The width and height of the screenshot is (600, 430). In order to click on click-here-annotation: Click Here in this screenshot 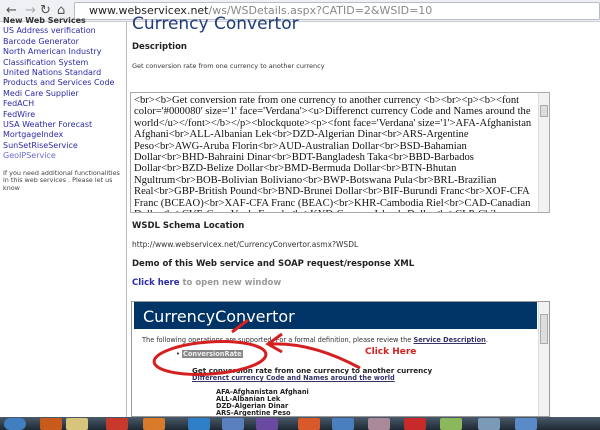, I will do `click(391, 352)`.